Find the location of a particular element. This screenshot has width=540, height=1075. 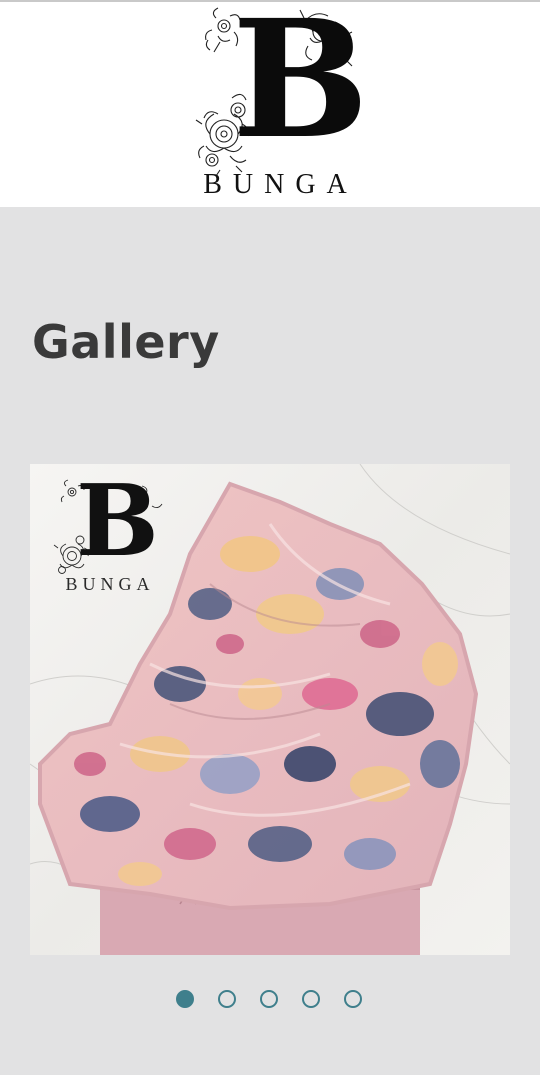

slide-logo-wordmark: BUNGA is located at coordinates (110, 584).